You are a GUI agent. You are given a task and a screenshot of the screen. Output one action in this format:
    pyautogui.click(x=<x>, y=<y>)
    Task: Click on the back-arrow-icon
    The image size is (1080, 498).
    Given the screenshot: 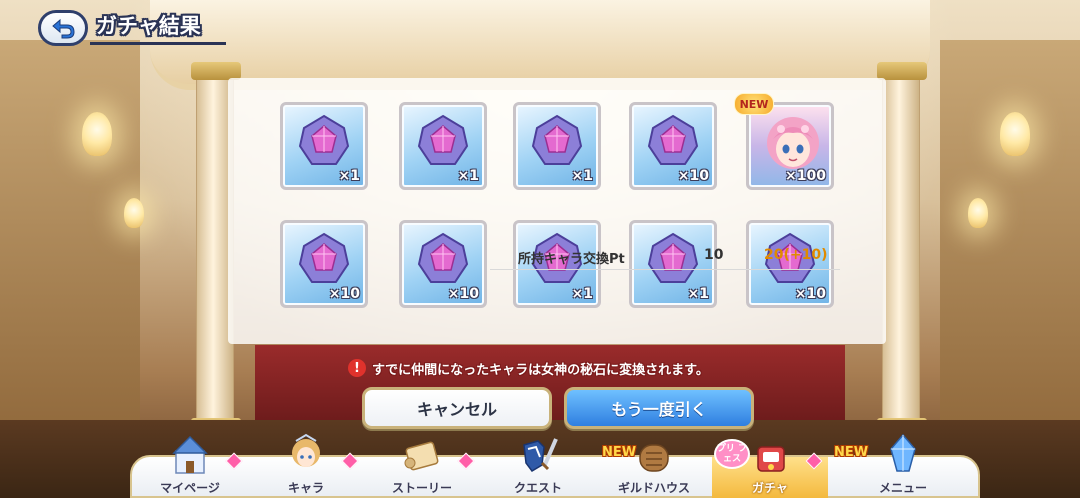 What is the action you would take?
    pyautogui.click(x=63, y=28)
    